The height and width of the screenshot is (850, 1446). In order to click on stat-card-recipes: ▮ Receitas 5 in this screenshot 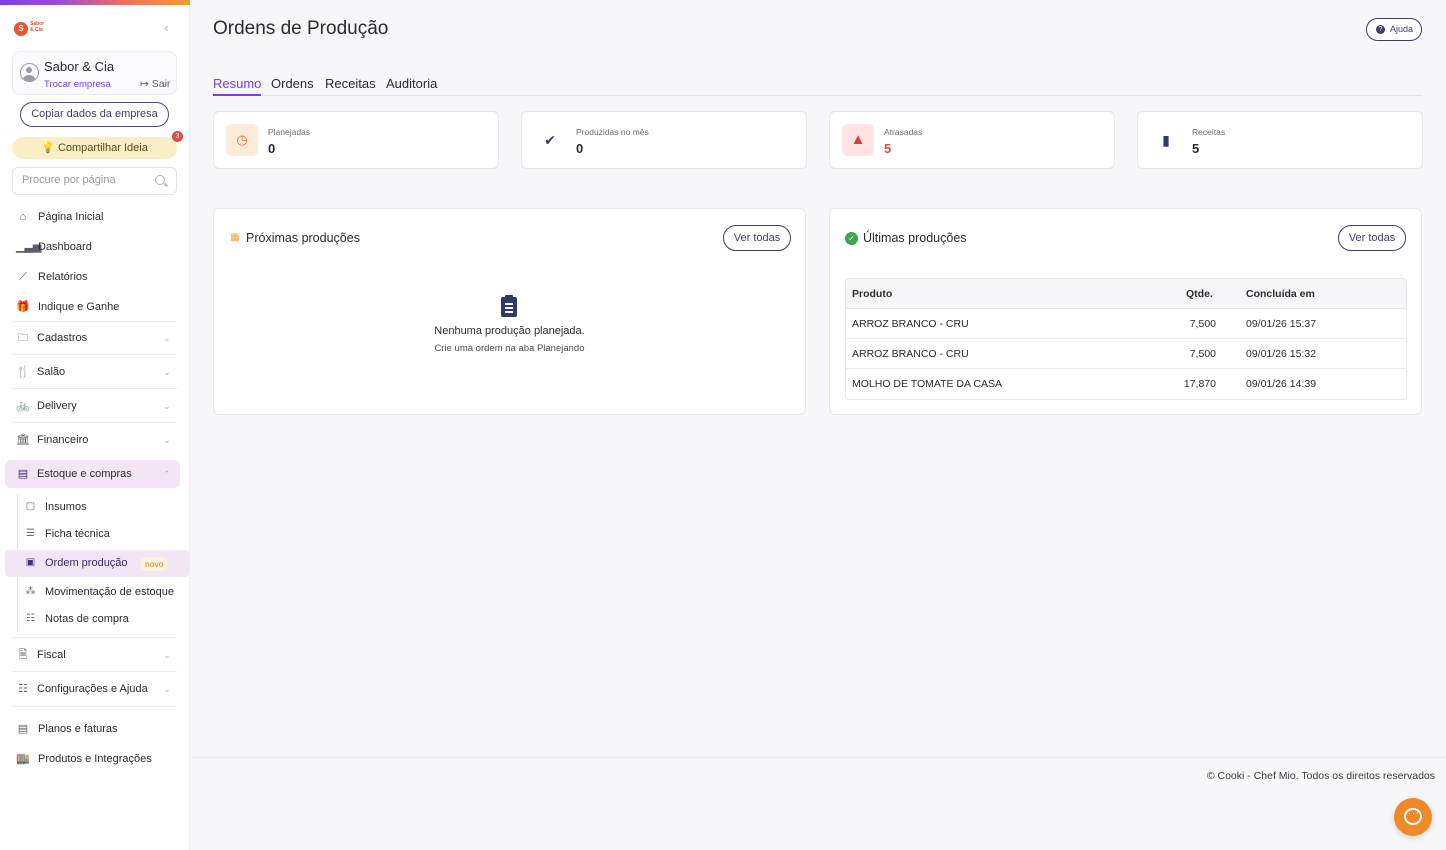, I will do `click(1280, 140)`.